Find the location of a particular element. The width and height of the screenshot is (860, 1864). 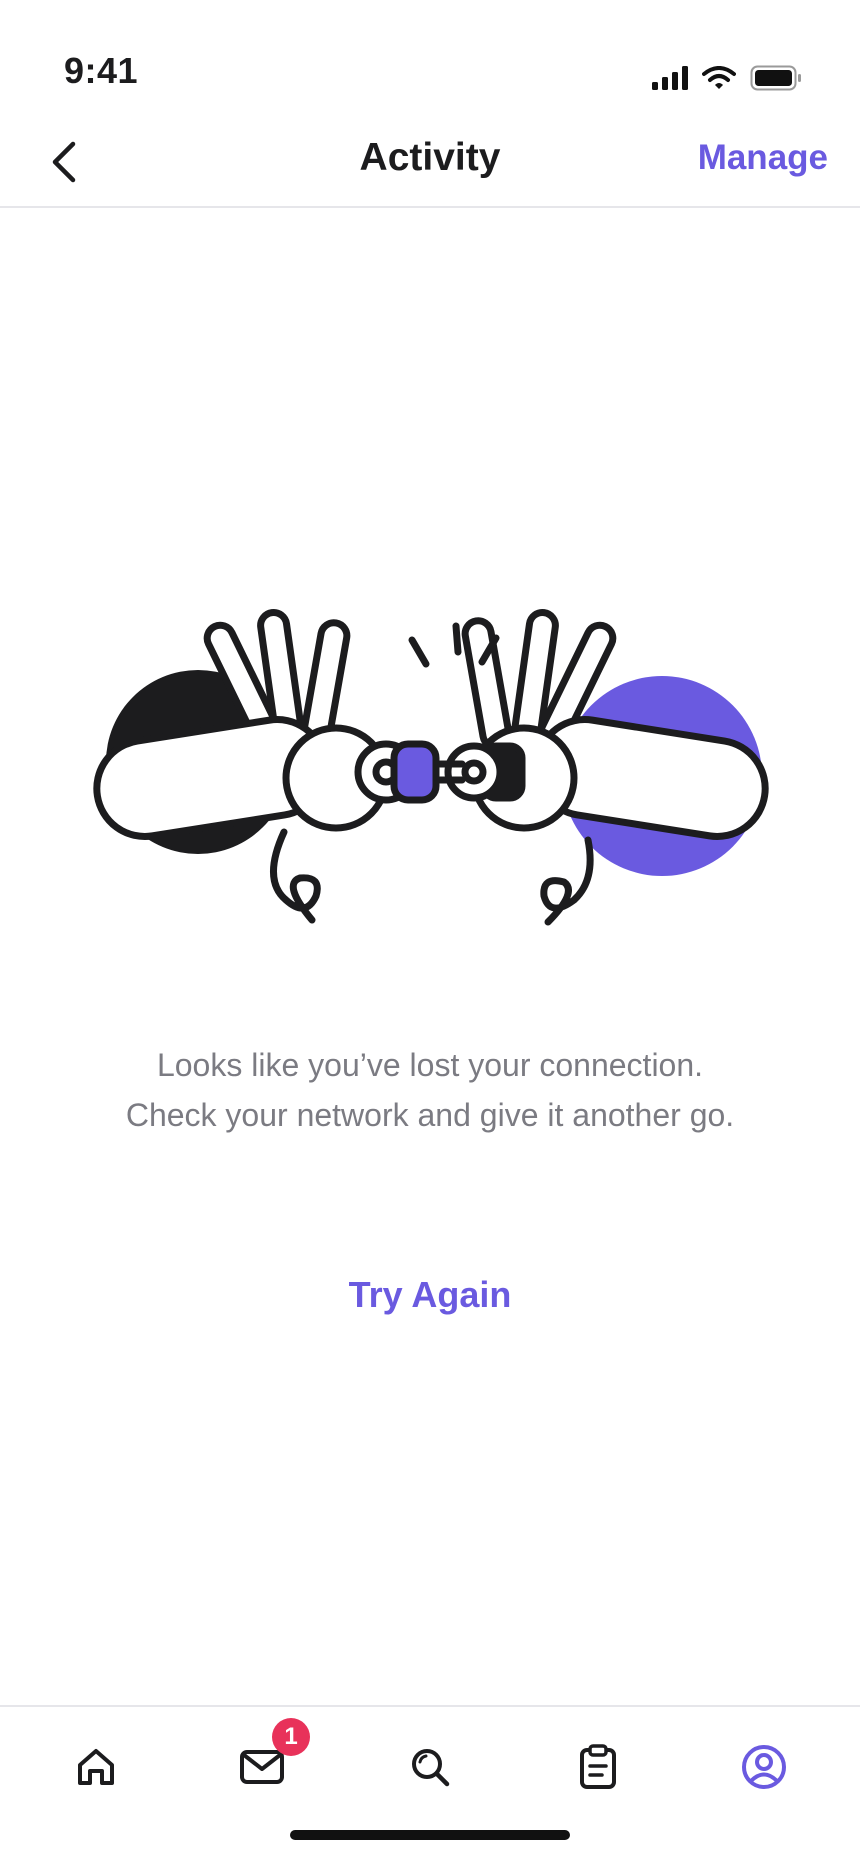

tab-tasks is located at coordinates (598, 1767).